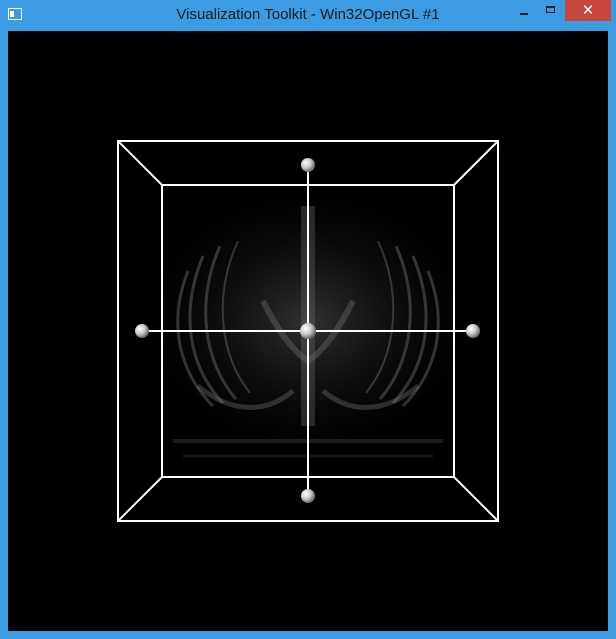 The width and height of the screenshot is (616, 639). Describe the element at coordinates (140, 499) in the screenshot. I see `box-edge-bottom-left` at that location.